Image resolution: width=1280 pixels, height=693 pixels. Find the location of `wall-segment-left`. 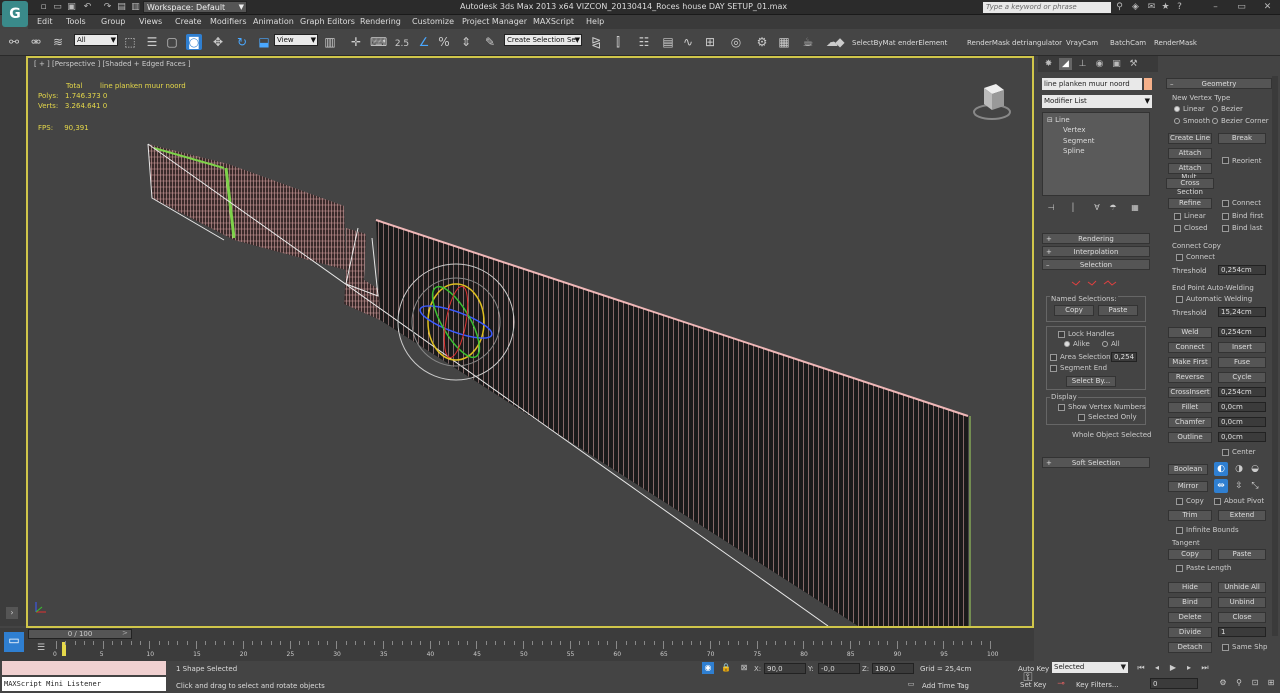

wall-segment-left is located at coordinates (247, 207).